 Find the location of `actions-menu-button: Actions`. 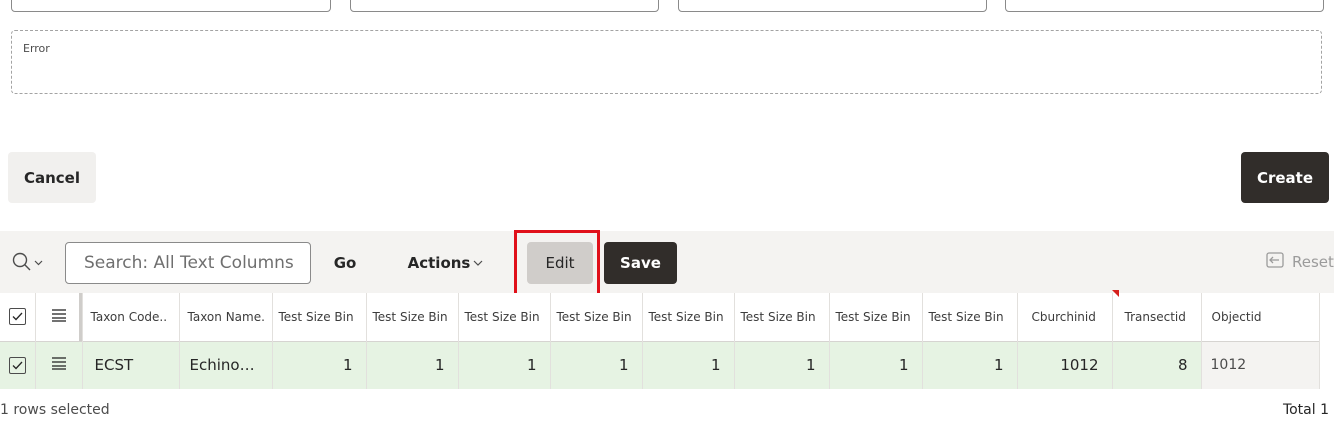

actions-menu-button: Actions is located at coordinates (446, 263).